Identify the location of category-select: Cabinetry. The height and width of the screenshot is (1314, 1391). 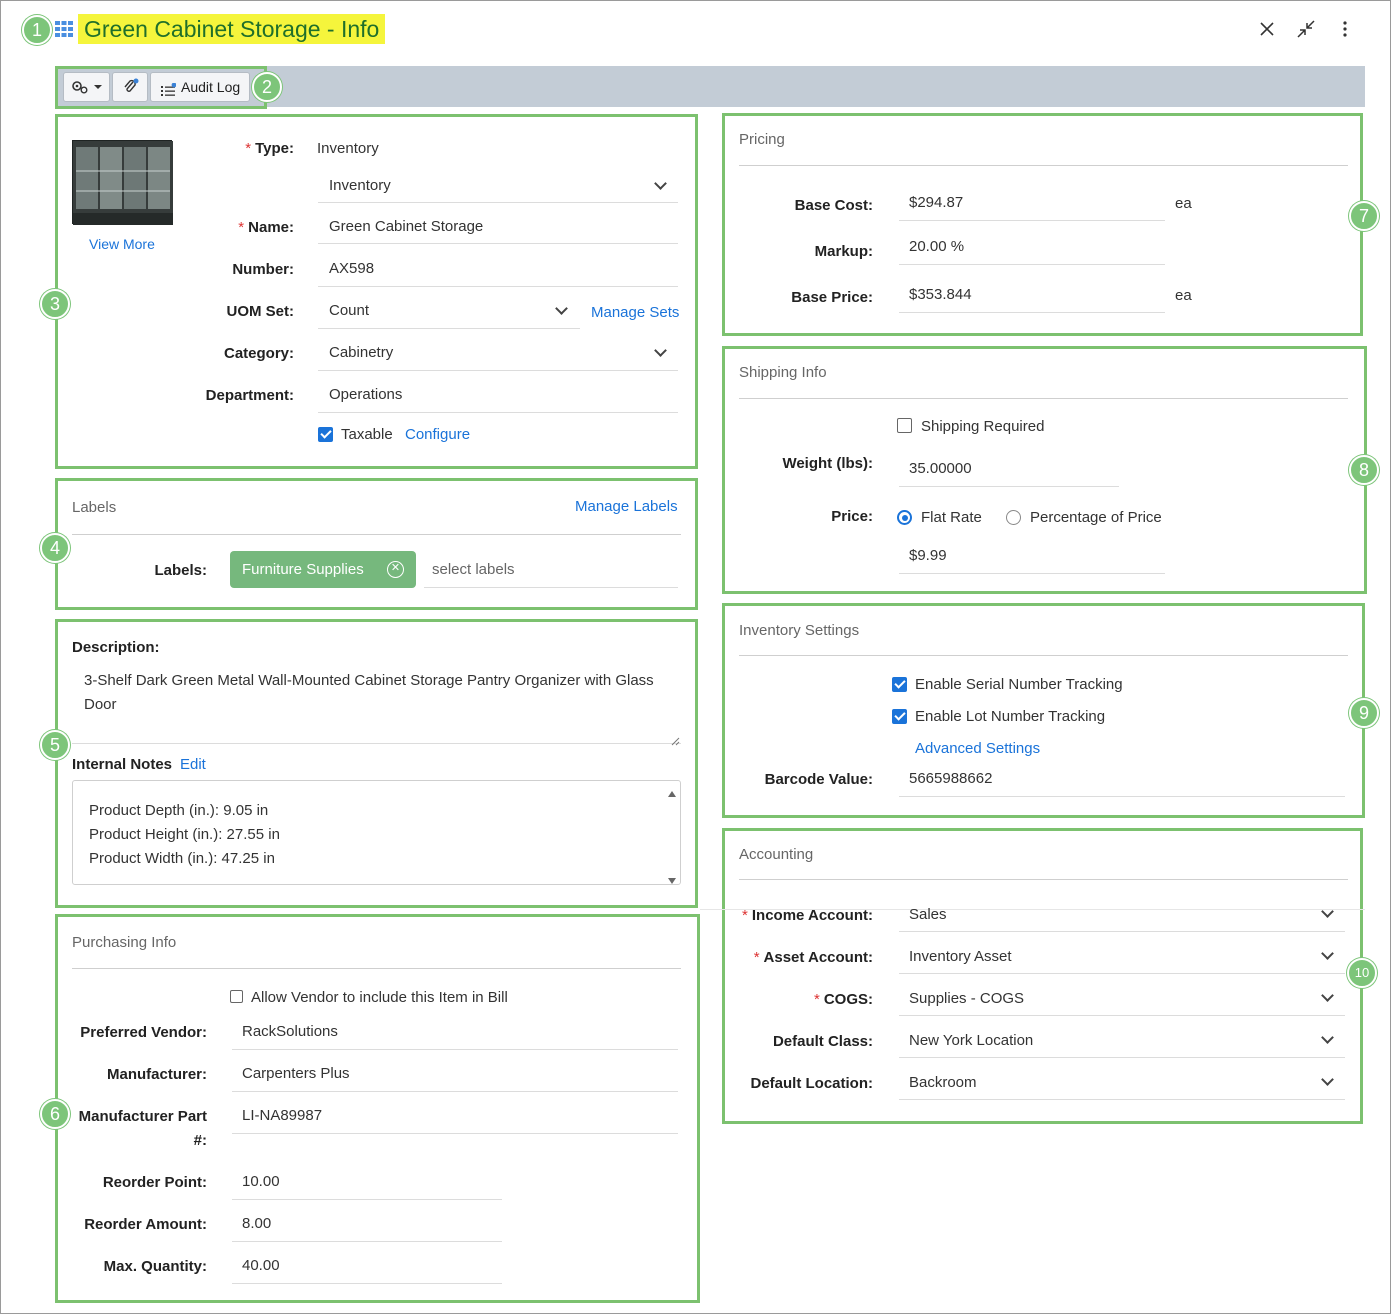
(361, 352).